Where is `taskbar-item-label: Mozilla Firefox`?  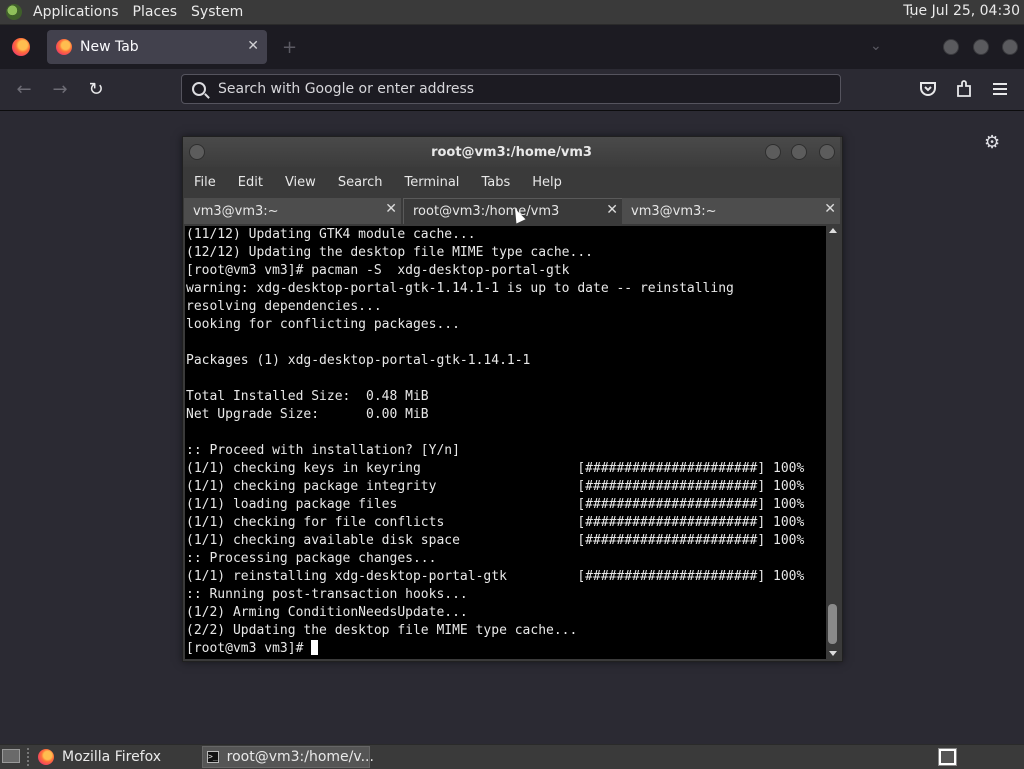 taskbar-item-label: Mozilla Firefox is located at coordinates (112, 757).